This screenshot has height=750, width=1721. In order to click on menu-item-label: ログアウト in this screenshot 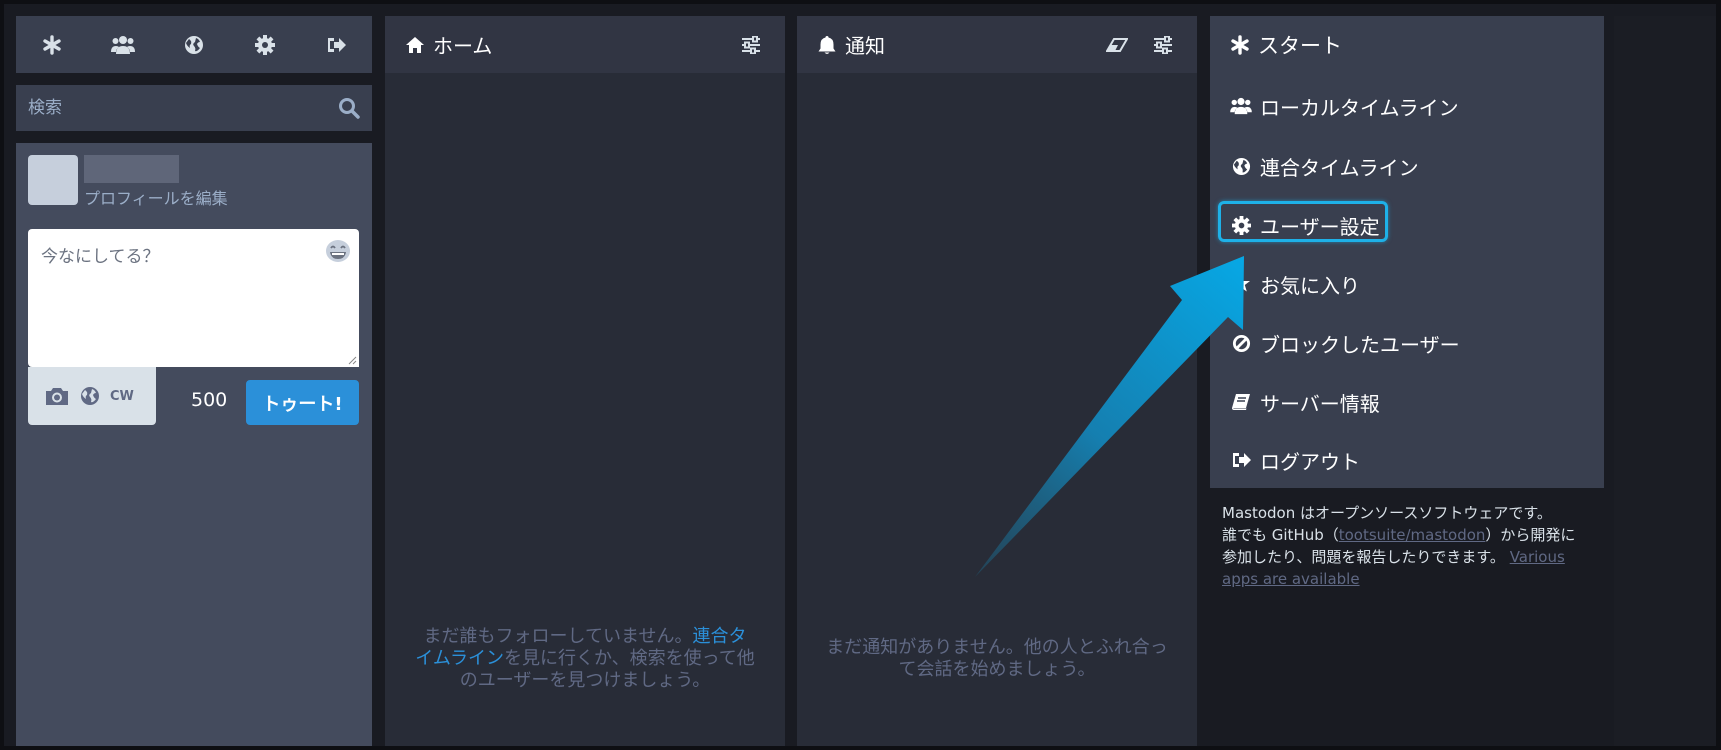, I will do `click(1310, 461)`.